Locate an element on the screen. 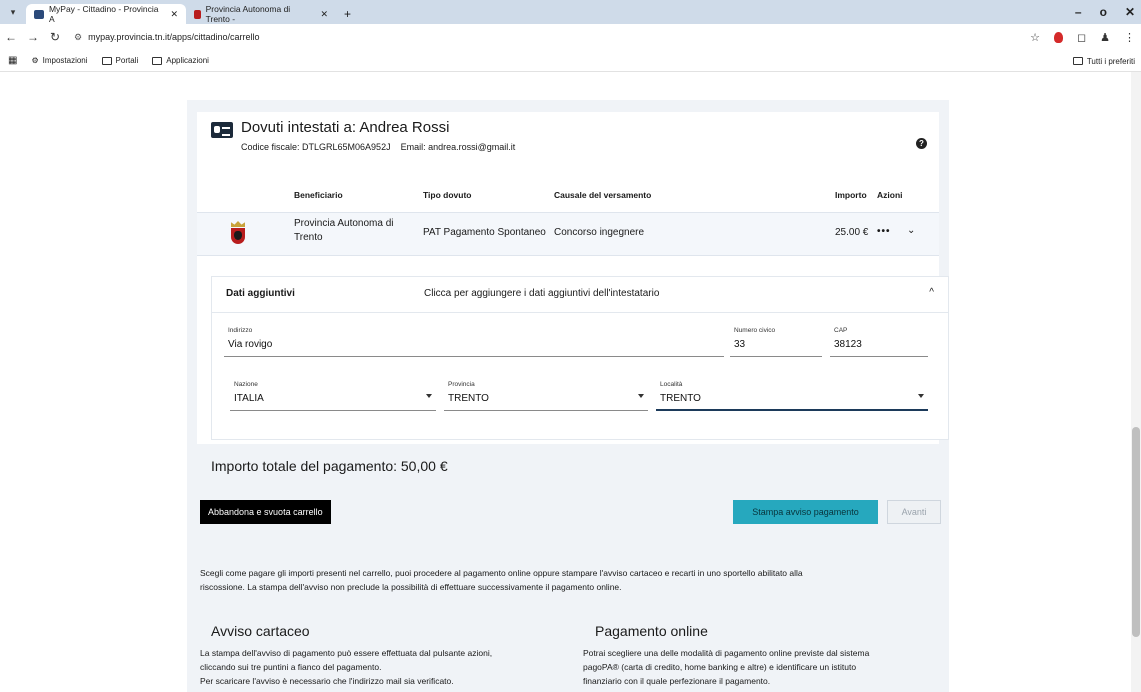  nazione-select: Nazione ITALIA is located at coordinates (333, 396).